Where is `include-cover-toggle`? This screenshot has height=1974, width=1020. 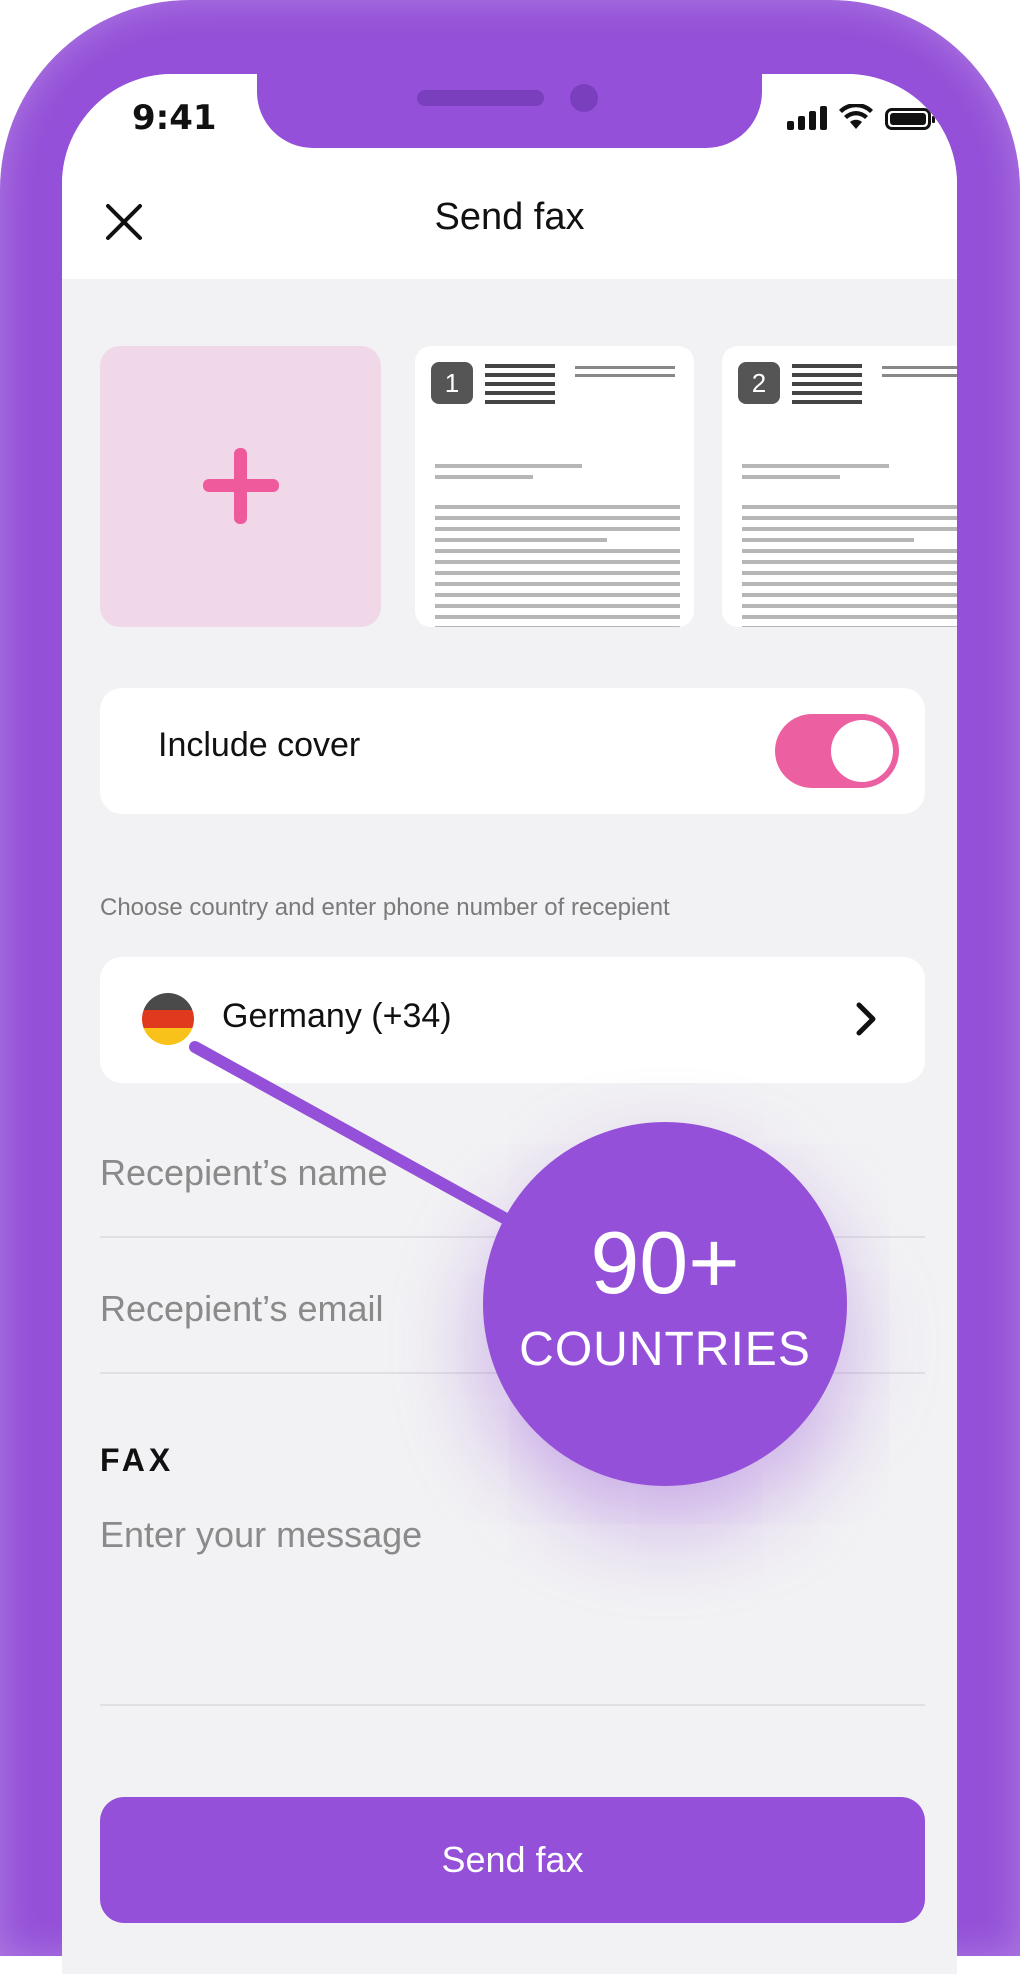 include-cover-toggle is located at coordinates (837, 751).